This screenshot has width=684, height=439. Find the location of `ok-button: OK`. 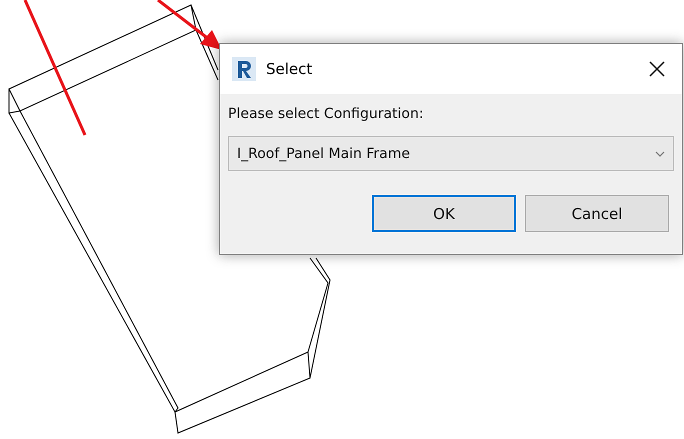

ok-button: OK is located at coordinates (444, 213).